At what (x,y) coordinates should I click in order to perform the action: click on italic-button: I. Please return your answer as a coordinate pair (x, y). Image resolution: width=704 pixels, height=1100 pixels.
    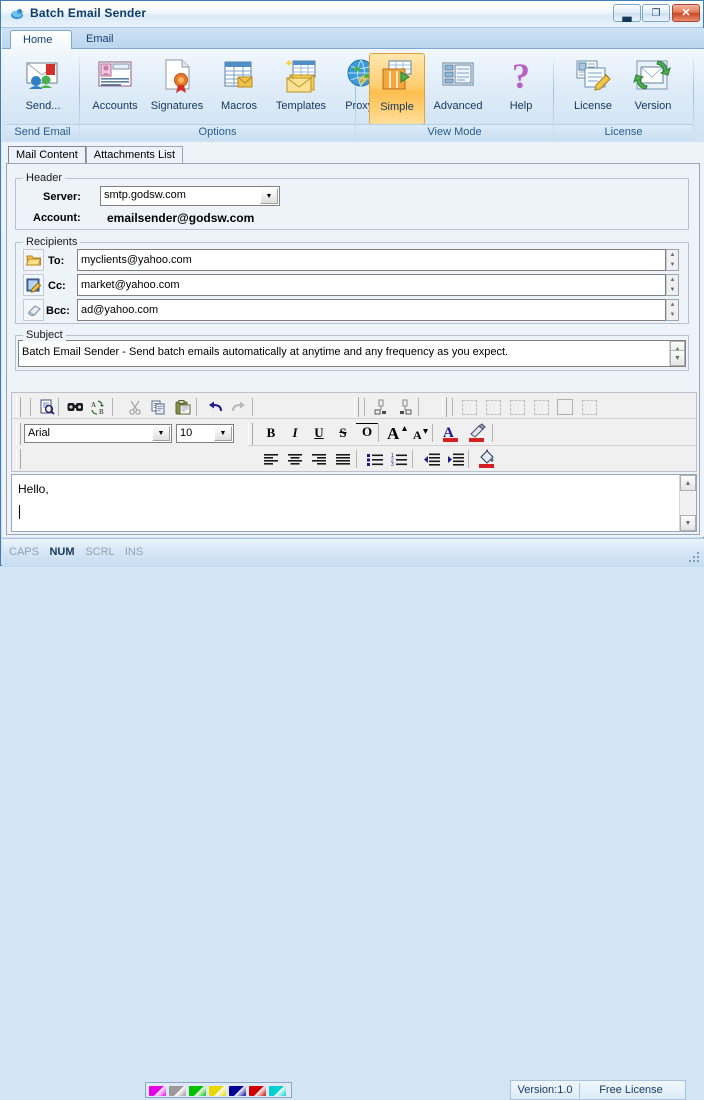
    Looking at the image, I should click on (295, 433).